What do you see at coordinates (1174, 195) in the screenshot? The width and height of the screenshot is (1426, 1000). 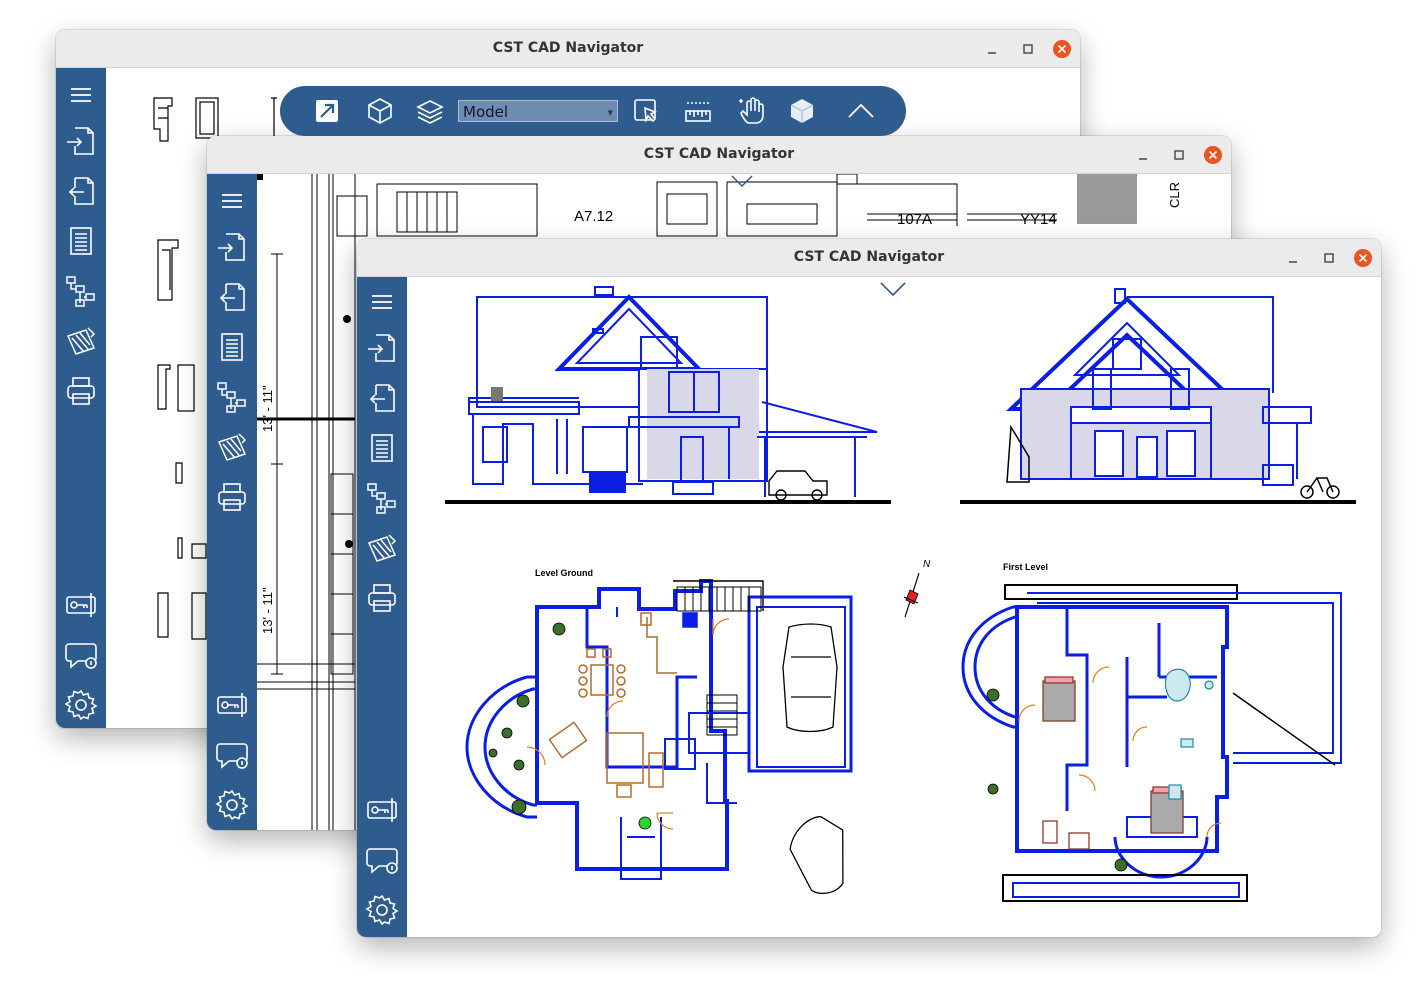 I see `tag-label: CLR` at bounding box center [1174, 195].